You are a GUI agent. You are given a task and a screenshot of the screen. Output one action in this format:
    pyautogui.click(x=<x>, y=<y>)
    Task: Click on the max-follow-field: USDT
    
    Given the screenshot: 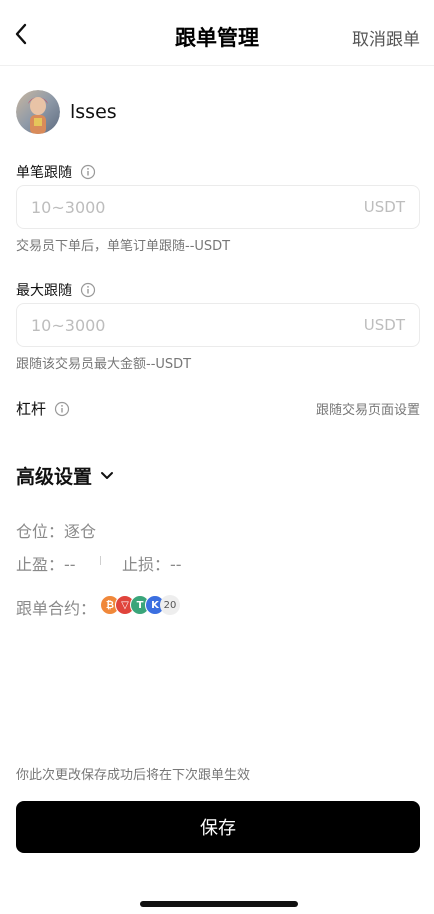 What is the action you would take?
    pyautogui.click(x=218, y=325)
    